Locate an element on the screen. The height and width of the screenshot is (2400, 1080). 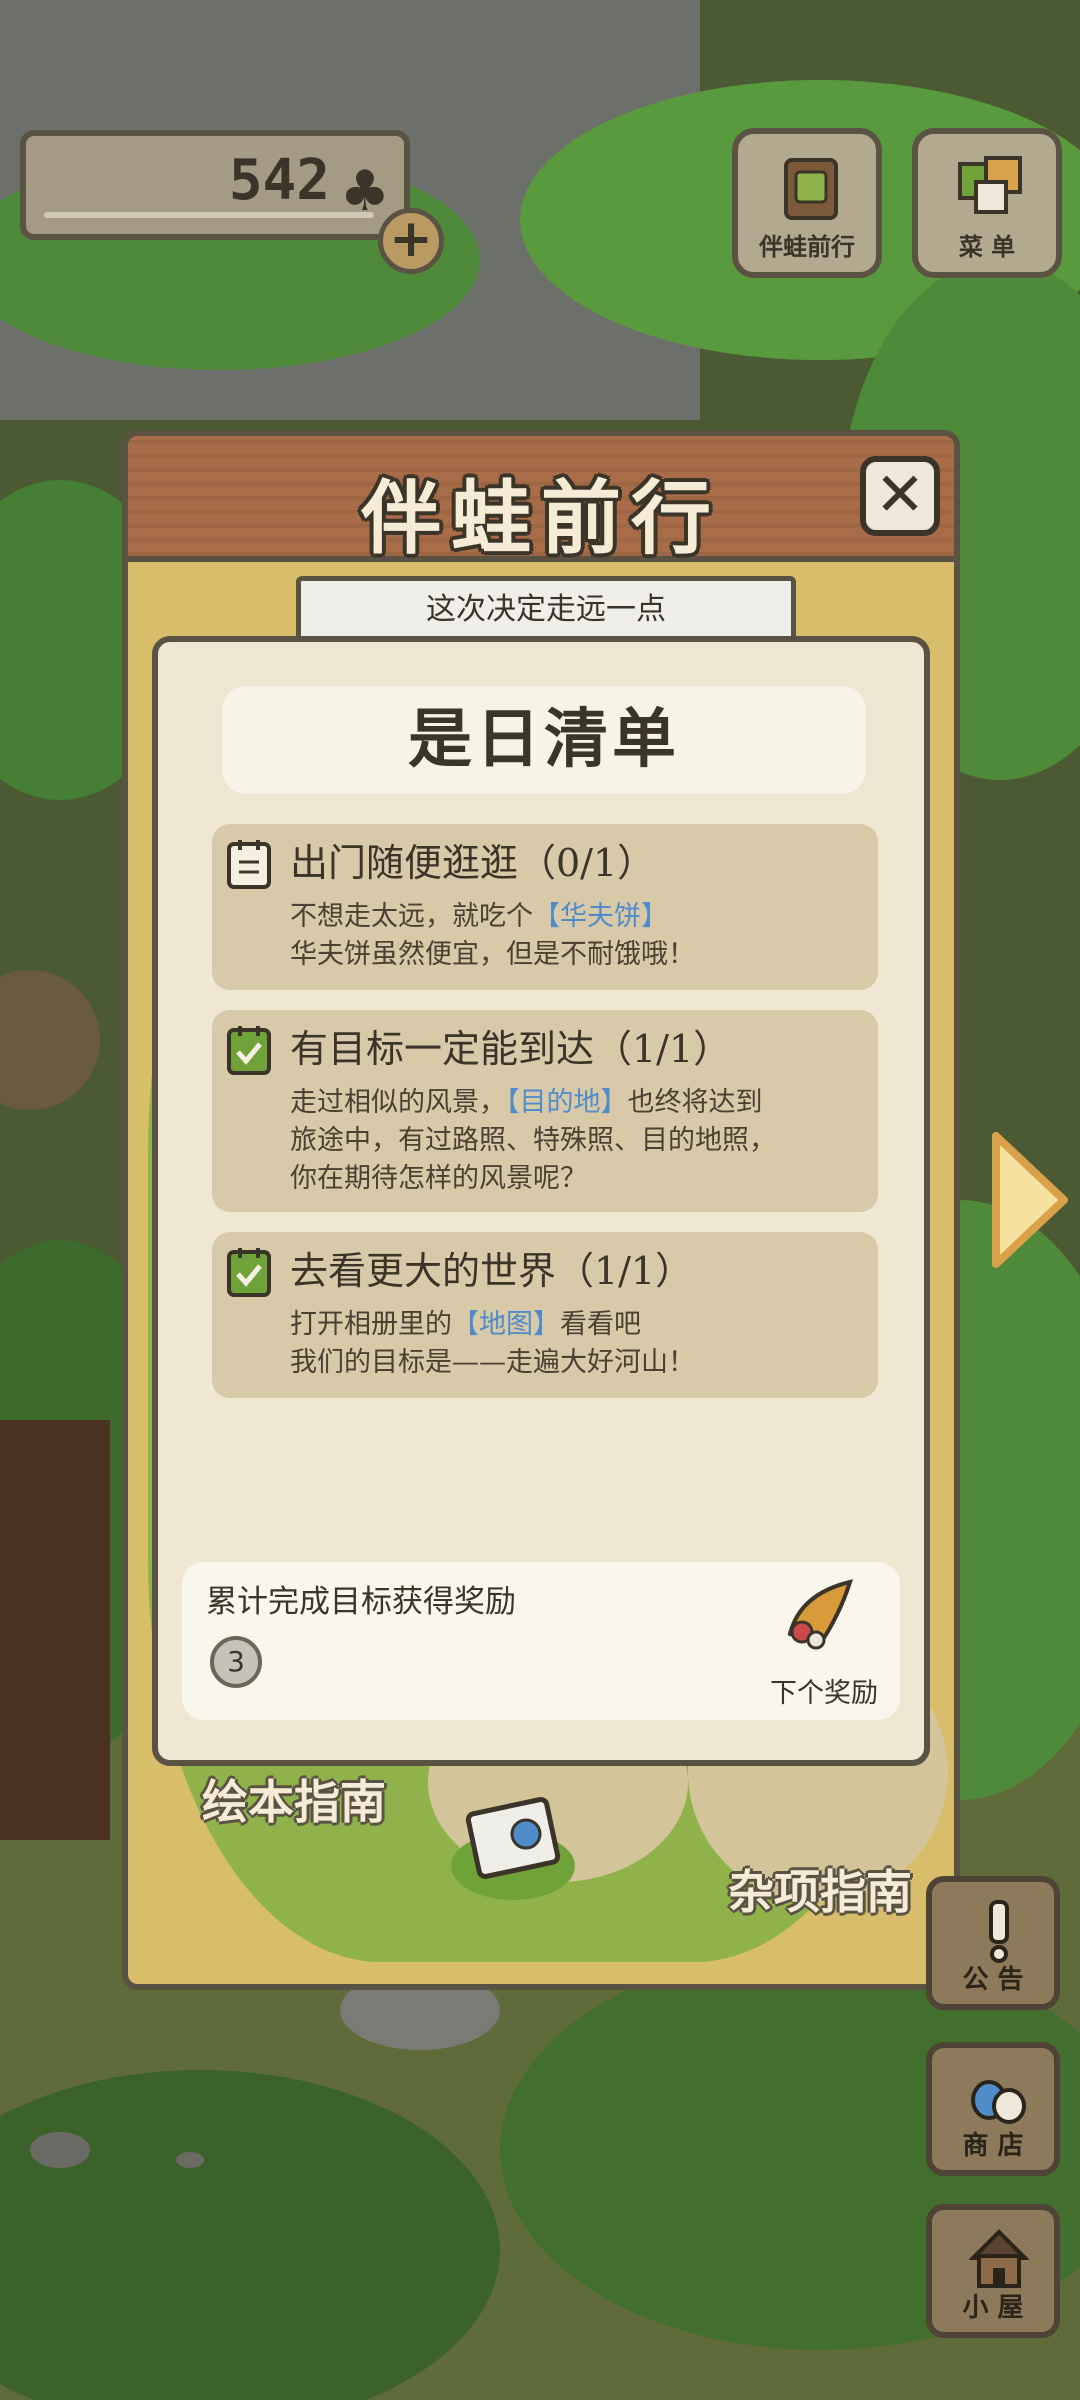
shop-button: 商 店 is located at coordinates (993, 2109).